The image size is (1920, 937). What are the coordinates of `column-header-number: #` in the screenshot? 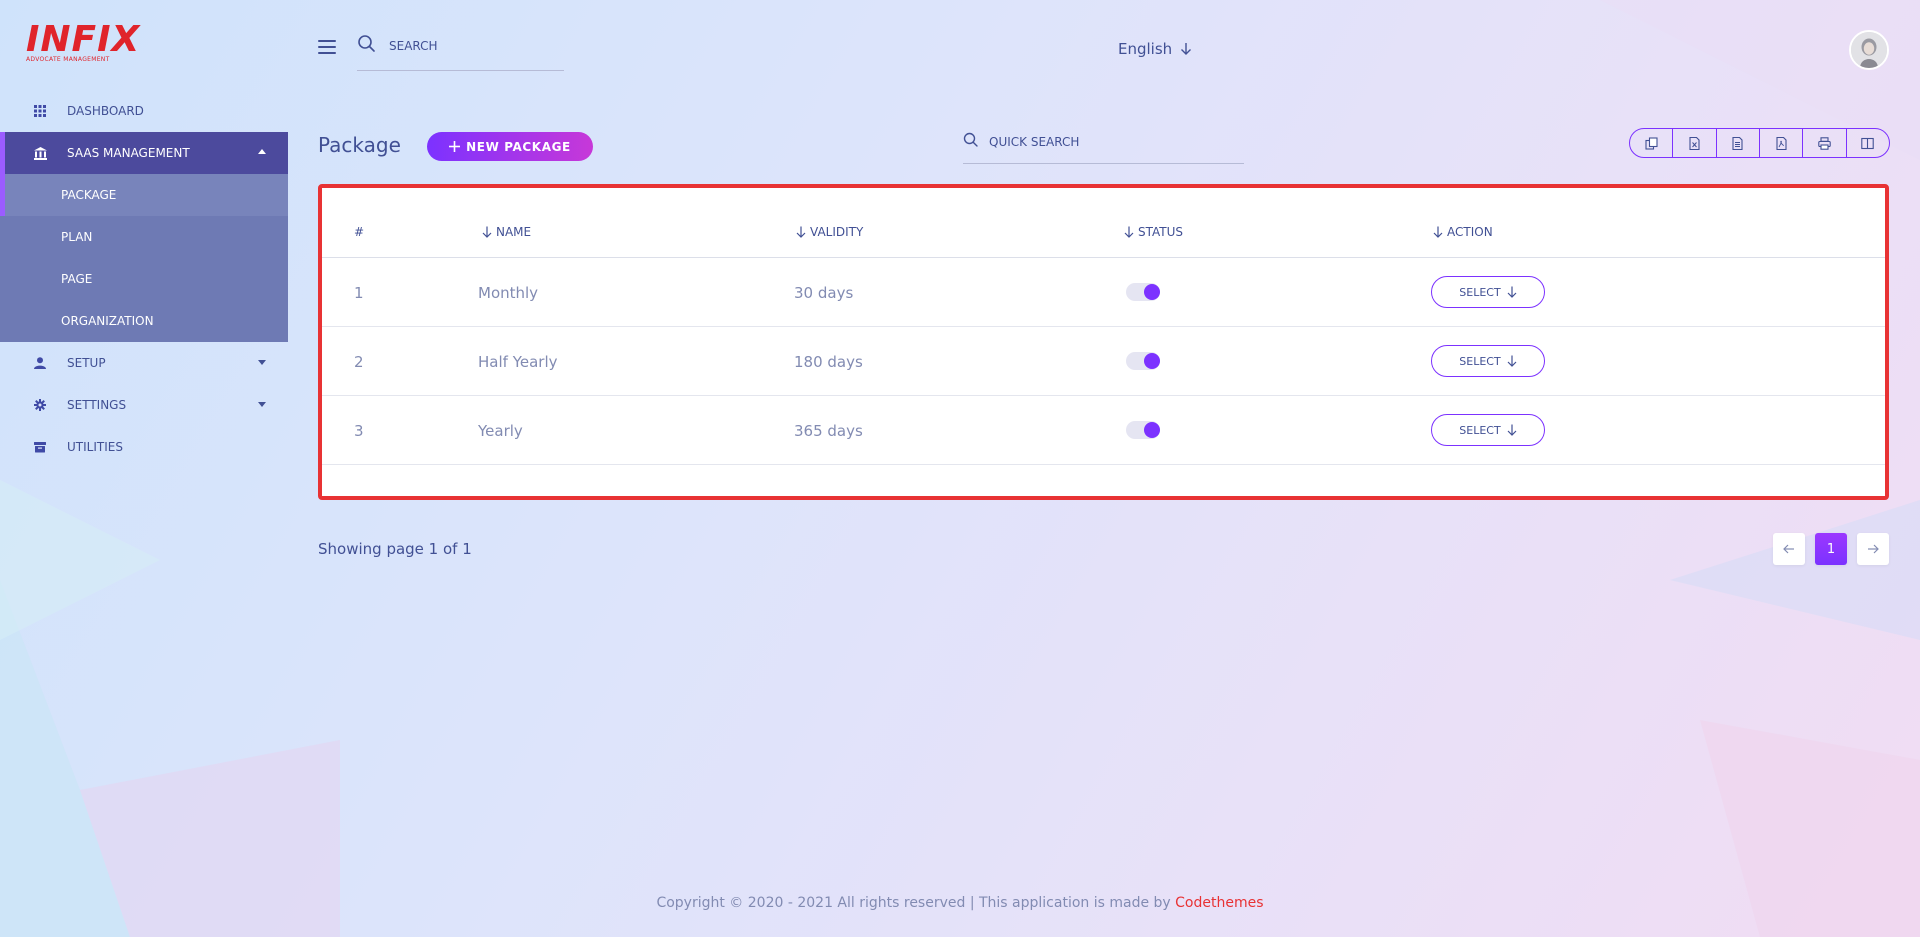 It's located at (359, 232).